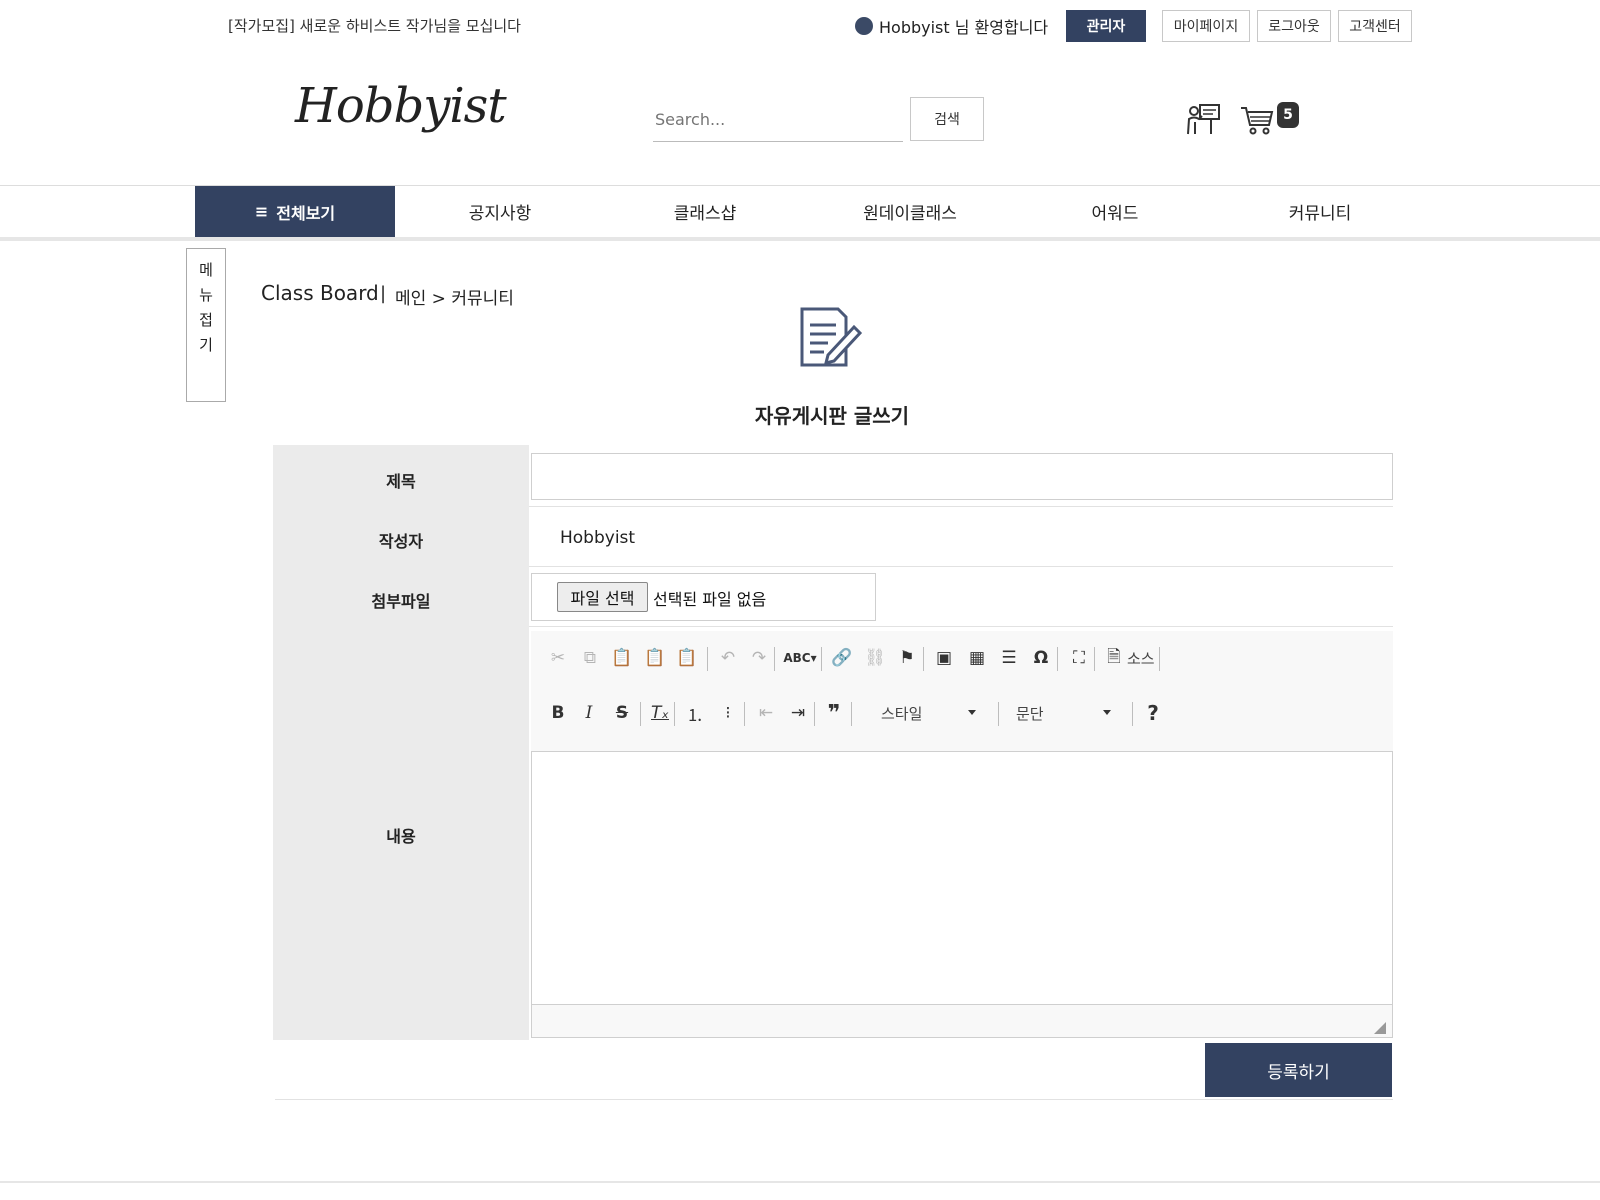 This screenshot has width=1600, height=1200. Describe the element at coordinates (1063, 713) in the screenshot. I see `format-select: 문단` at that location.